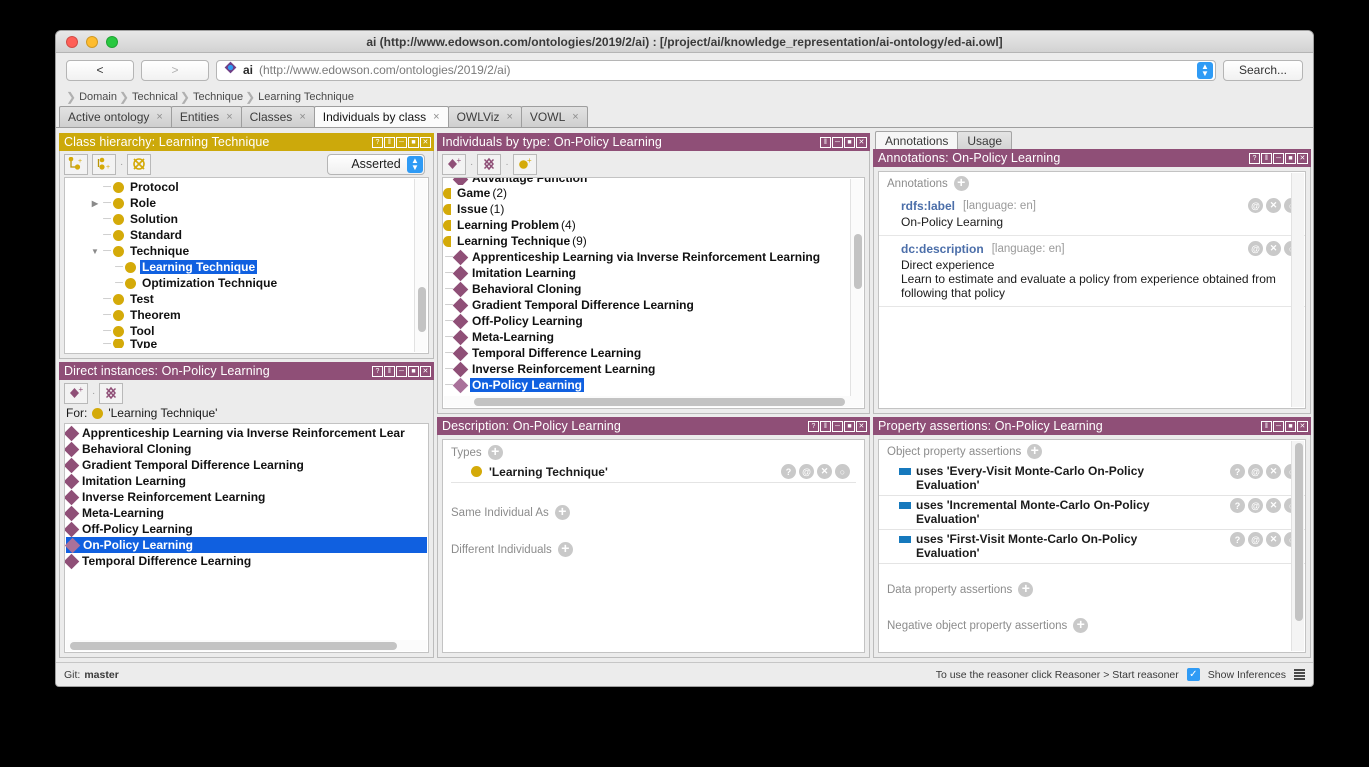 The width and height of the screenshot is (1369, 767). I want to click on type-row: 'Learning Technique' ? @ ✕ ○, so click(653, 472).